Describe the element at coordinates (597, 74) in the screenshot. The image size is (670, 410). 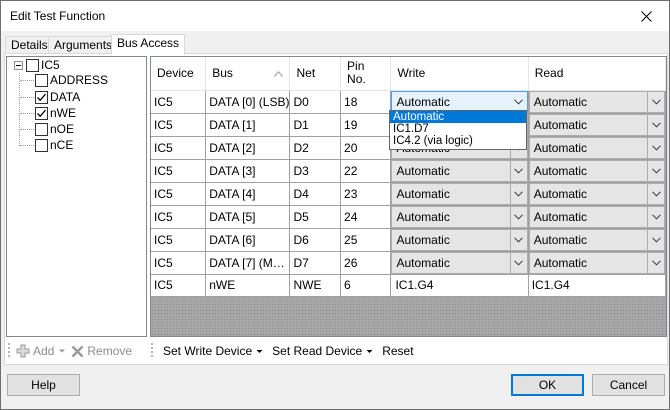
I see `column-header-read: Read` at that location.